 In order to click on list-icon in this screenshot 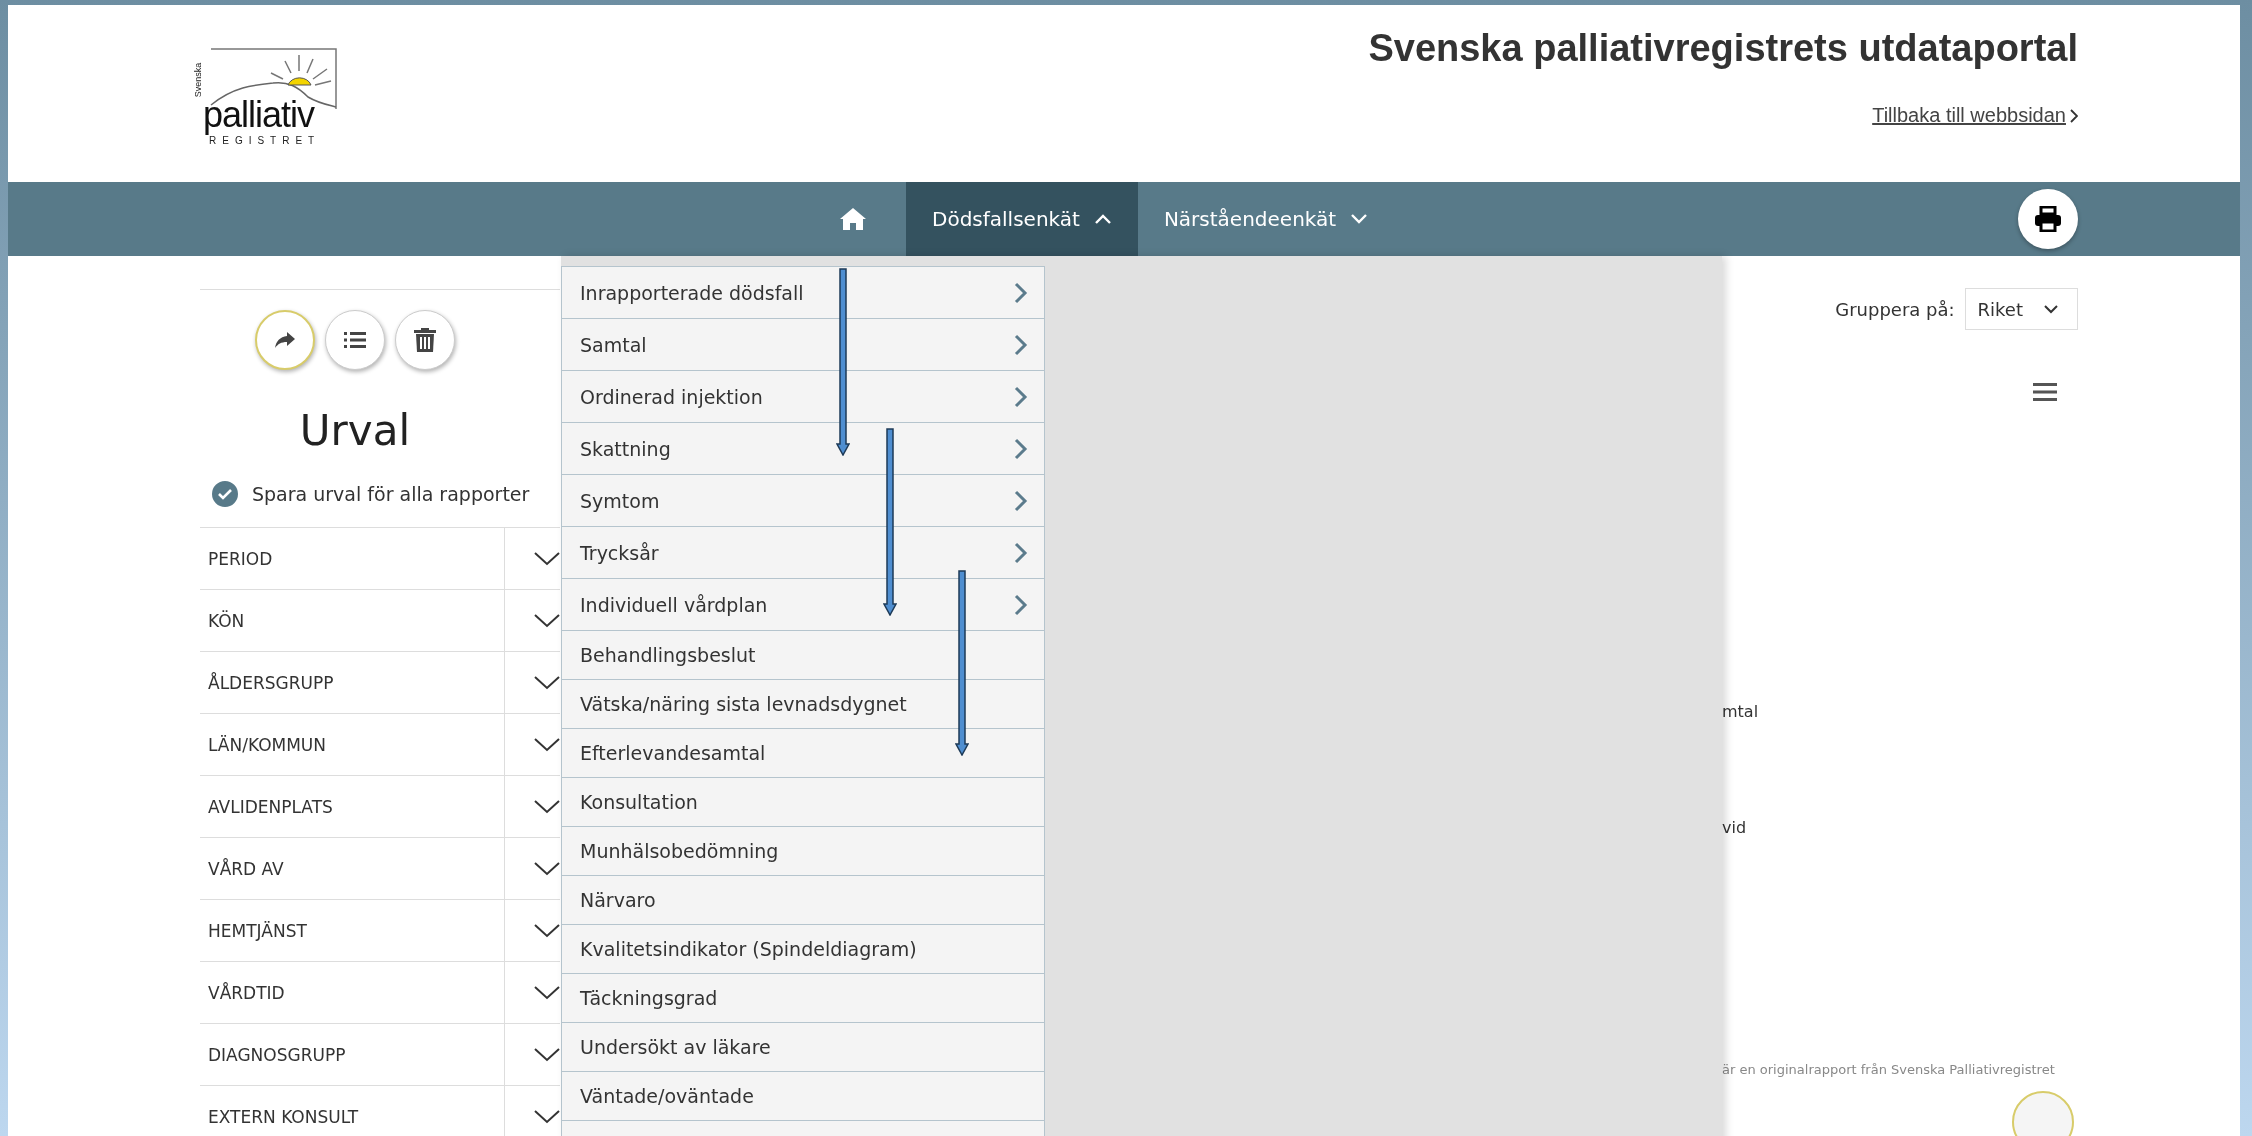, I will do `click(355, 340)`.